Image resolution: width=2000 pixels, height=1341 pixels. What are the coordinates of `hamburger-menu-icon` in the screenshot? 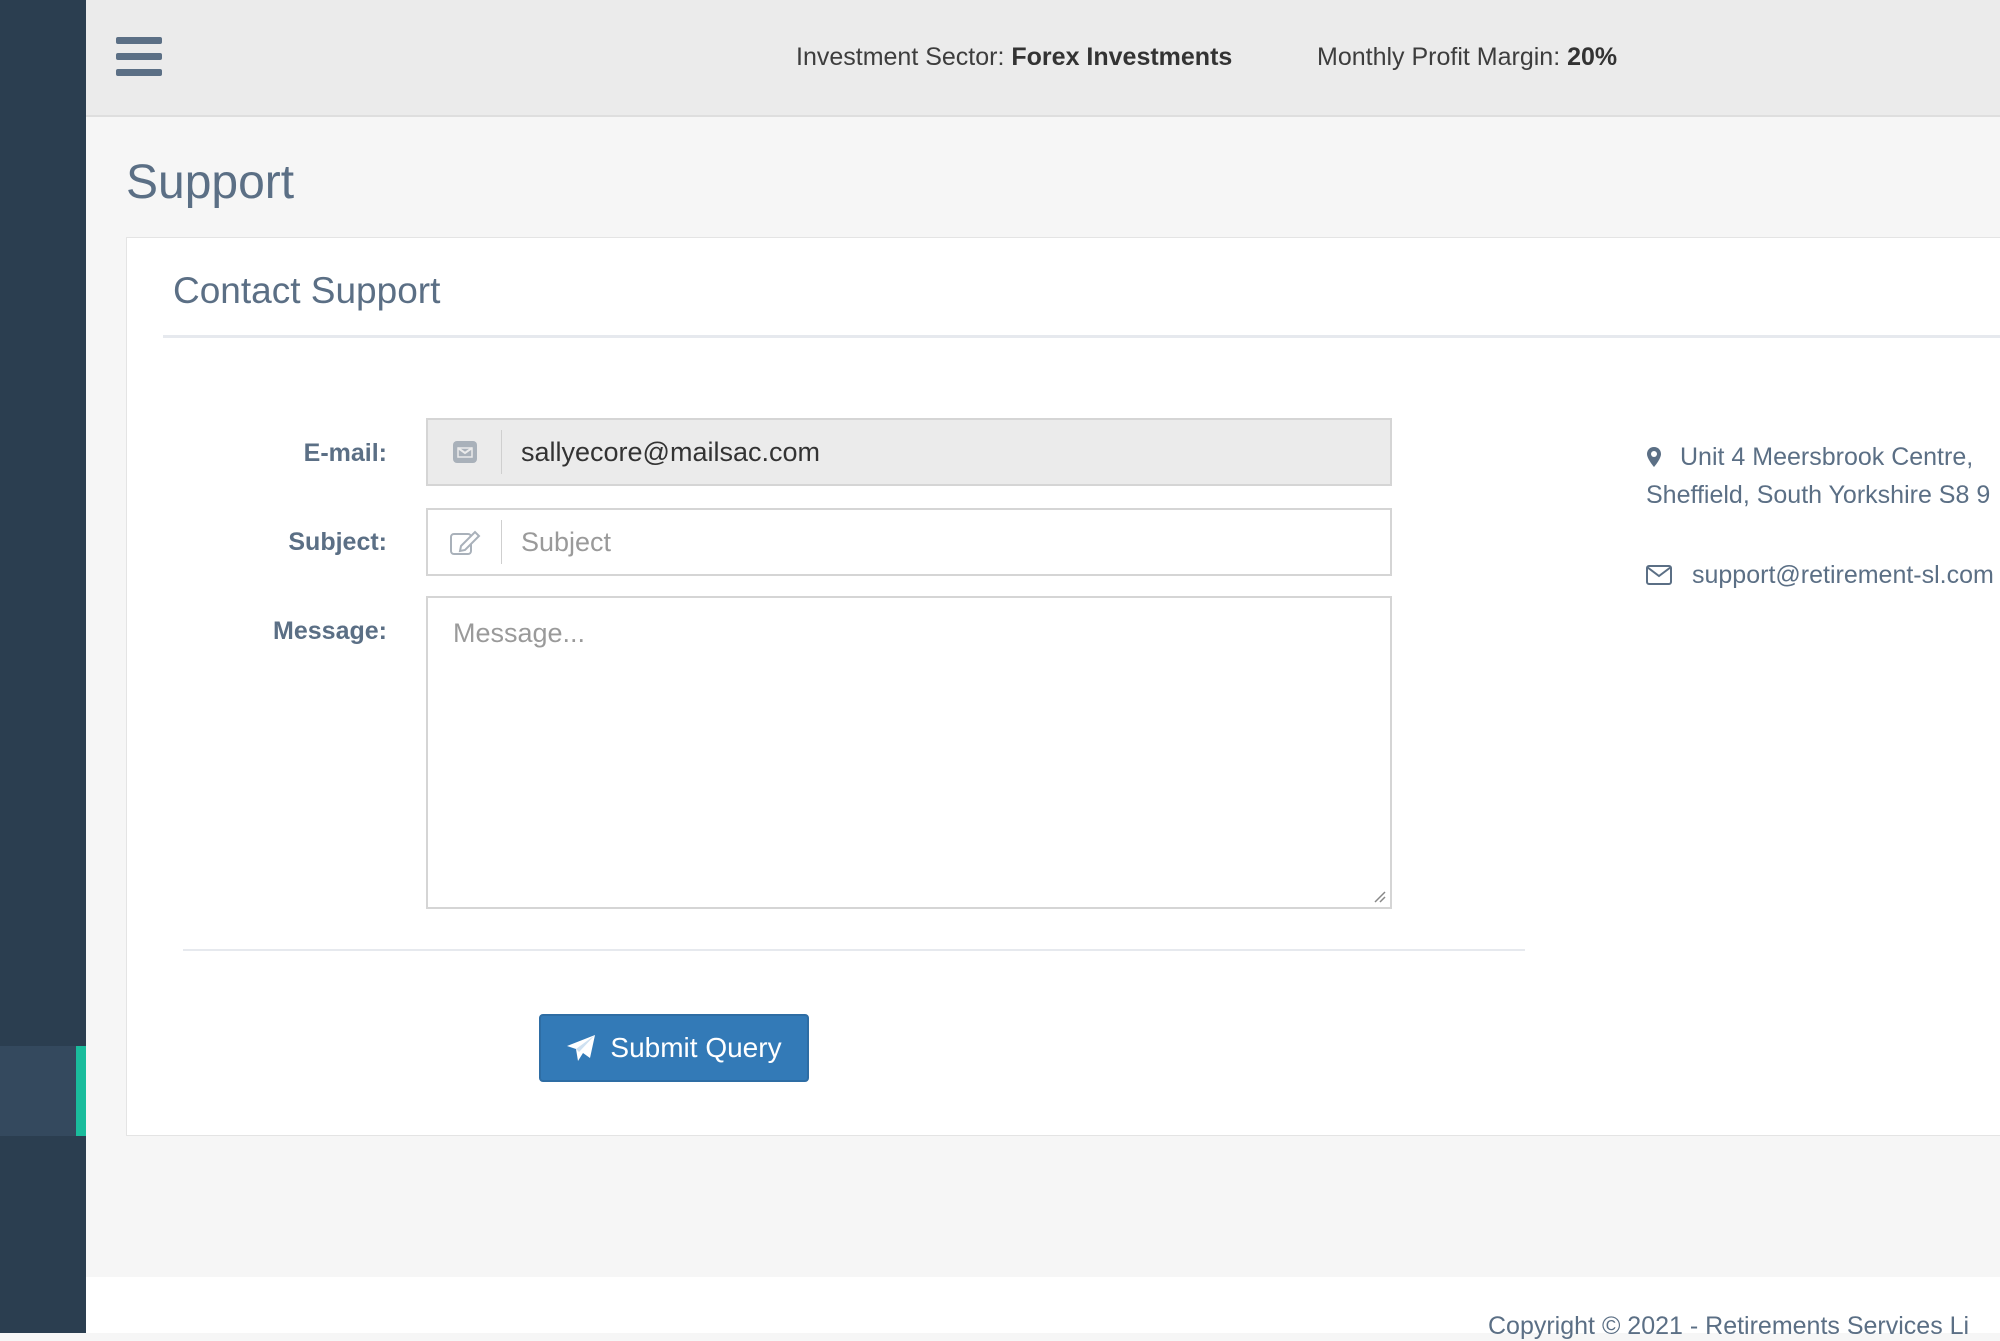 It's located at (139, 57).